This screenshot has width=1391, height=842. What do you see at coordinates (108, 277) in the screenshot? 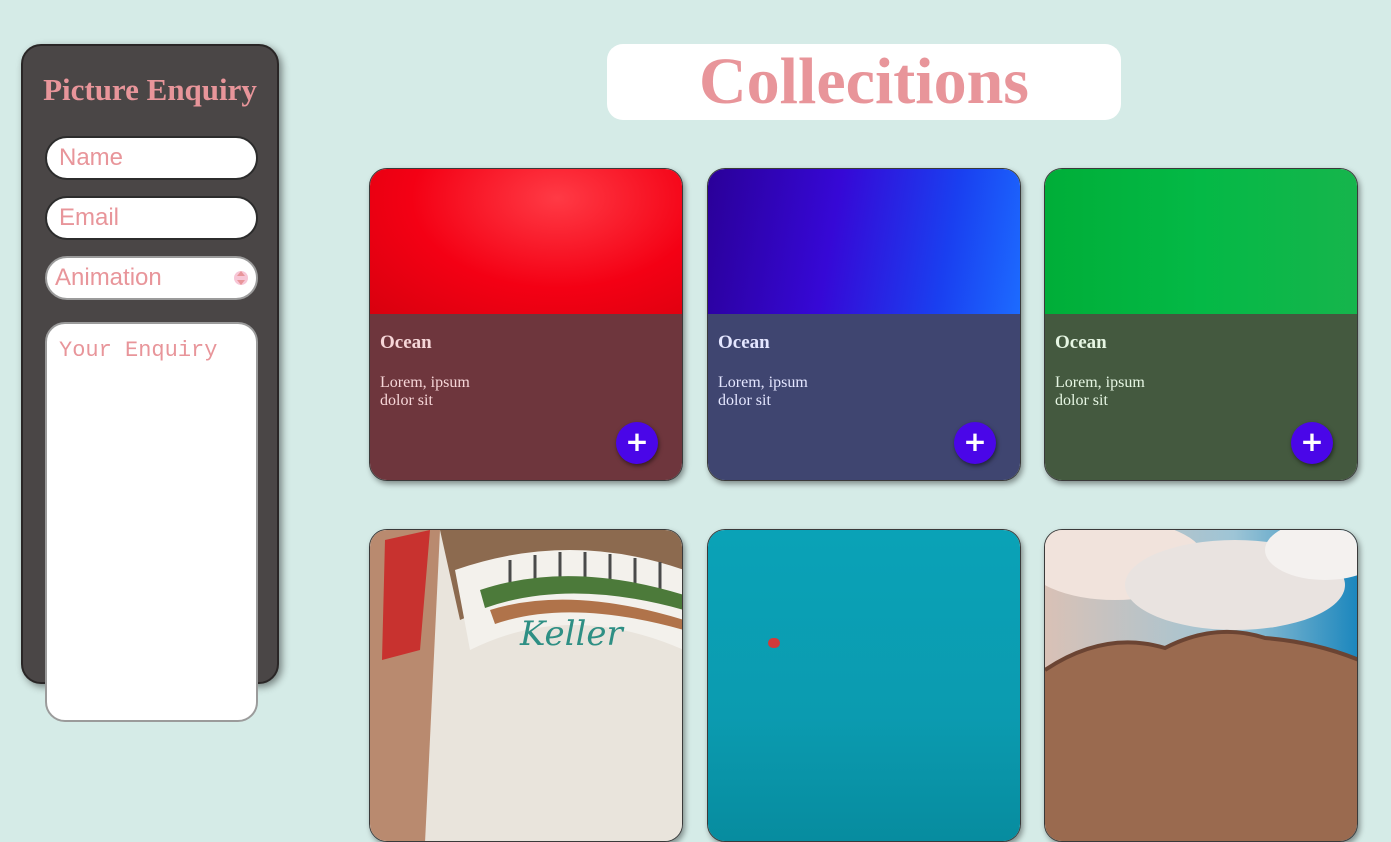
I see `animation-select-value: Animation` at bounding box center [108, 277].